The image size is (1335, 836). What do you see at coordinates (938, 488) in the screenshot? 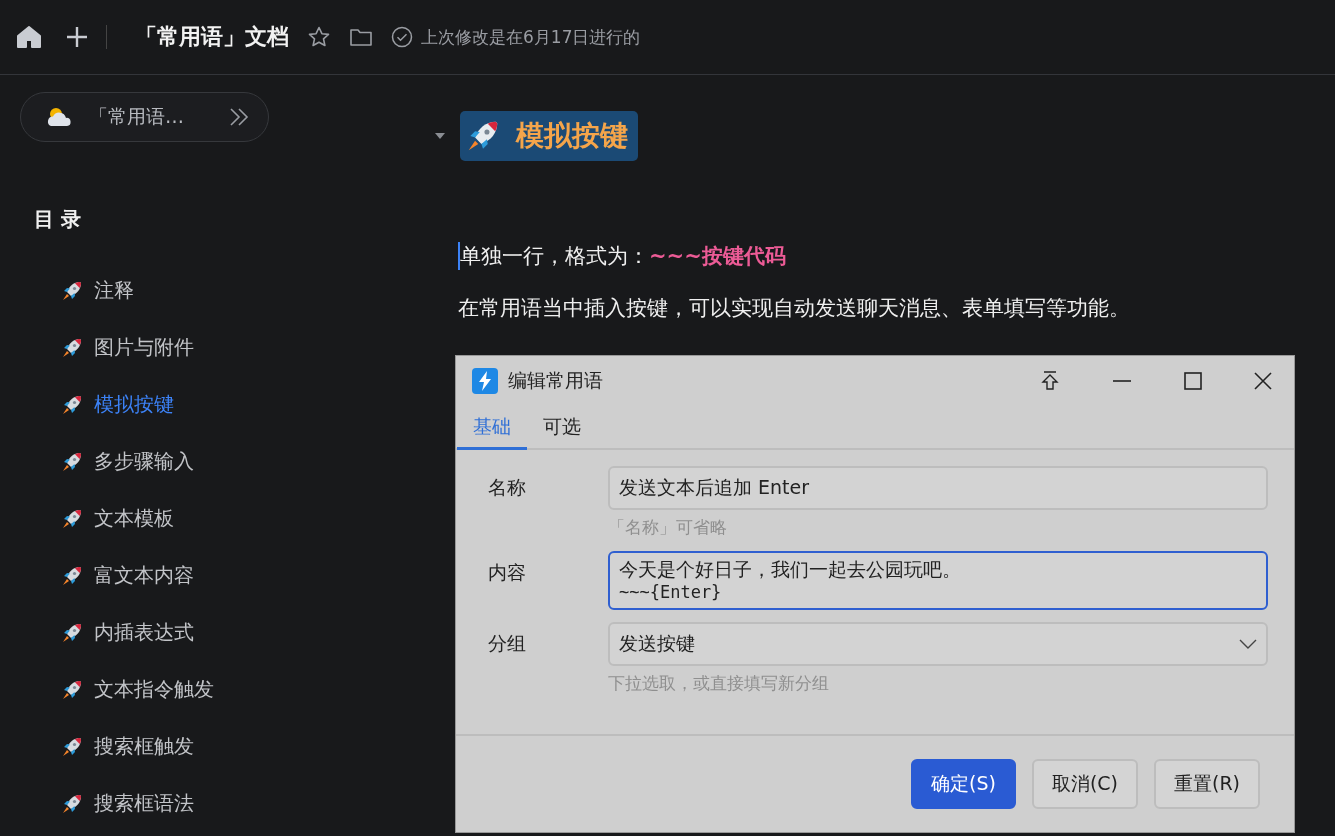
I see `name-input-field: 发送文本后追加 Enter` at bounding box center [938, 488].